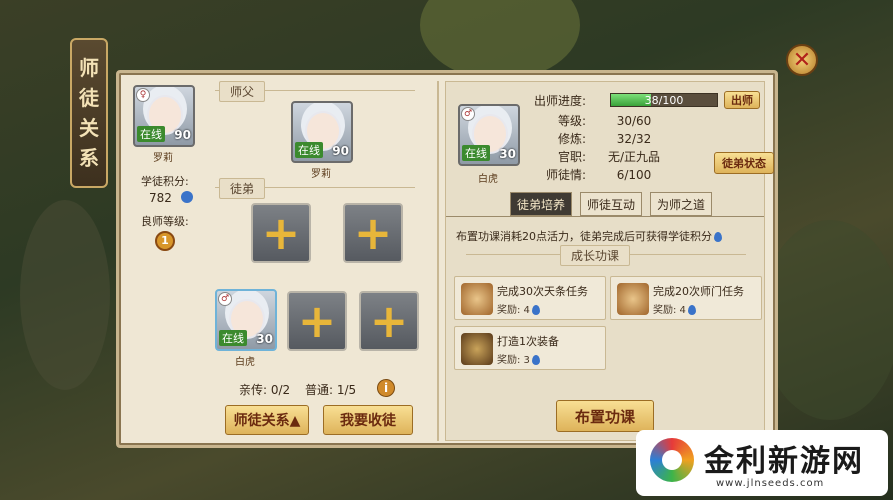 Image resolution: width=893 pixels, height=500 pixels. What do you see at coordinates (784, 461) in the screenshot?
I see `watermark-text: 金利新游网` at bounding box center [784, 461].